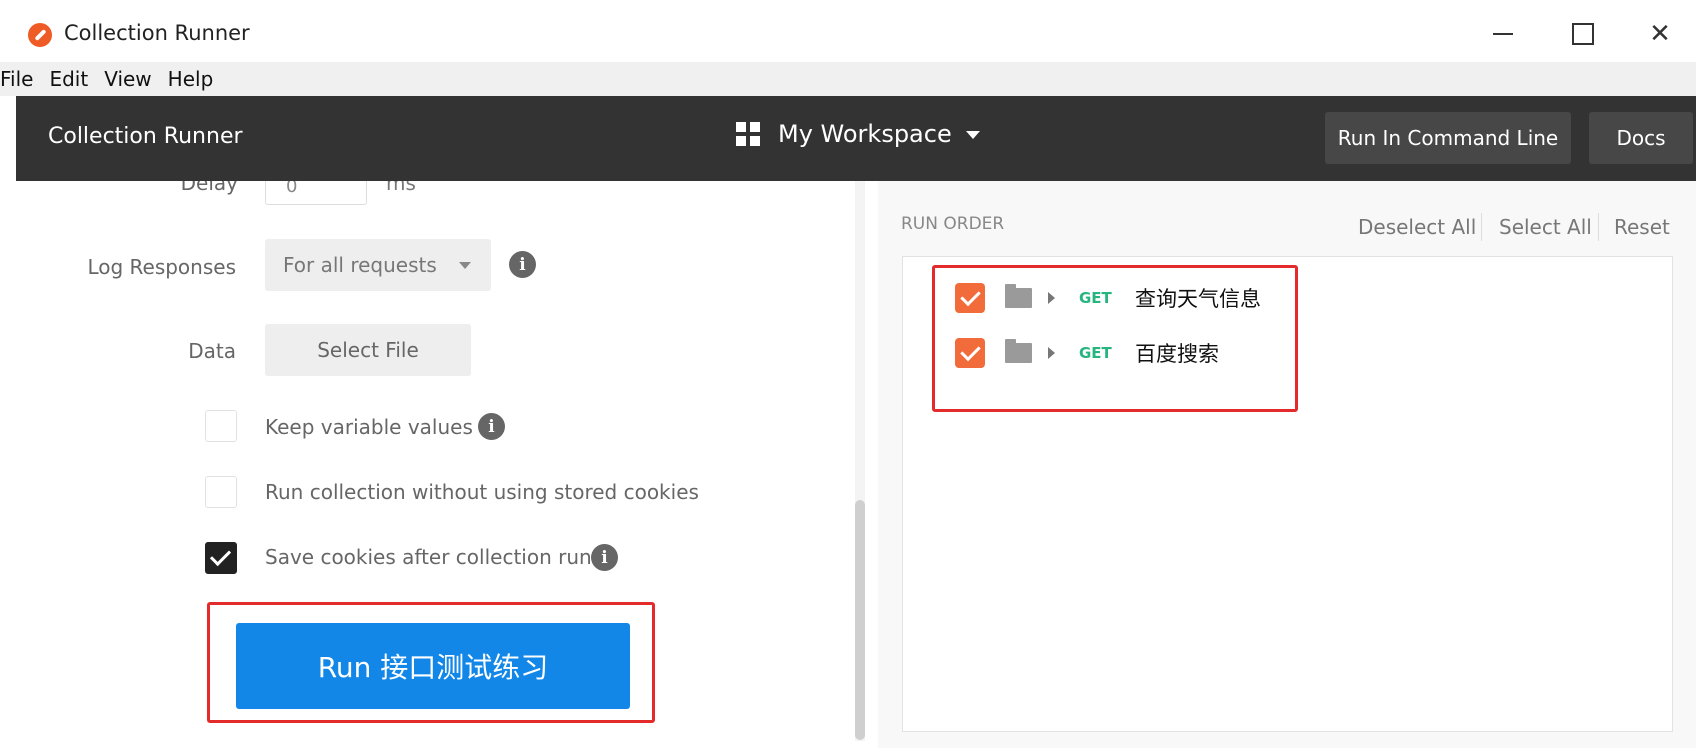 This screenshot has width=1696, height=748. I want to click on deselect-all-link: Deselect All, so click(1417, 227).